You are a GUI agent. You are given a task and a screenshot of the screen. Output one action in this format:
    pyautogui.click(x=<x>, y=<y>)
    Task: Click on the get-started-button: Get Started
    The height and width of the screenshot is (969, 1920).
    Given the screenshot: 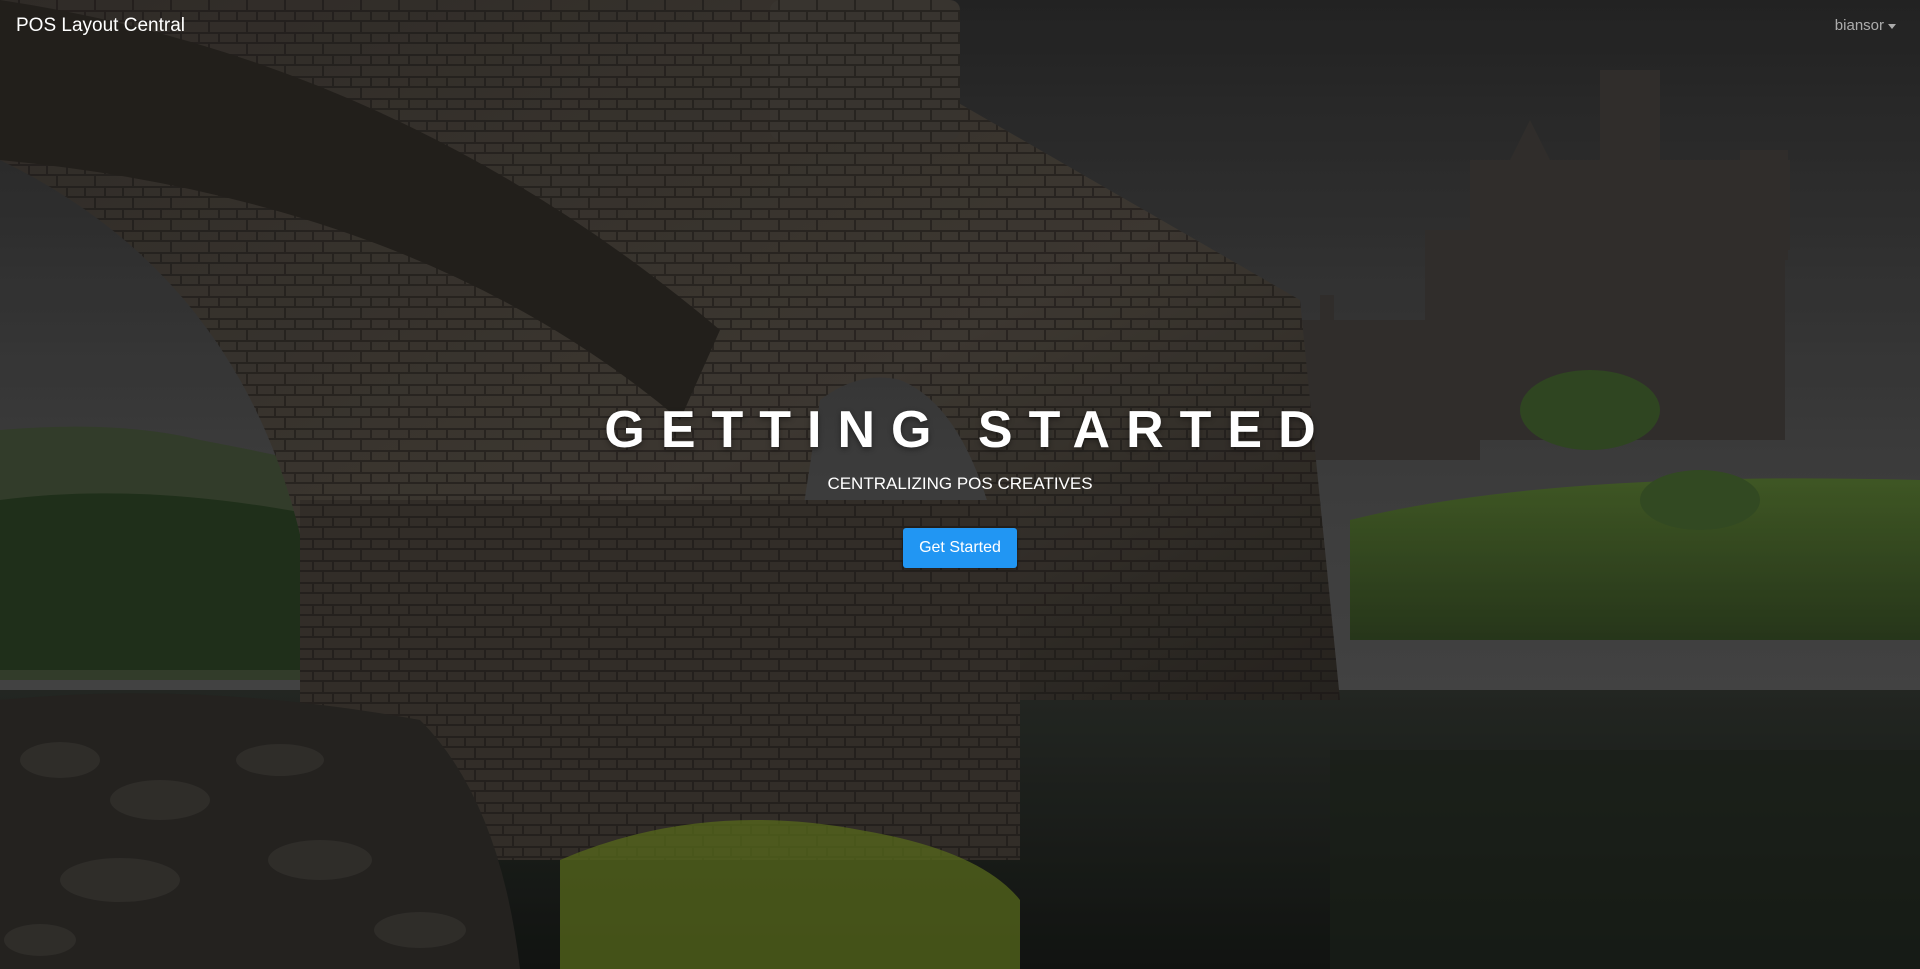 What is the action you would take?
    pyautogui.click(x=960, y=548)
    